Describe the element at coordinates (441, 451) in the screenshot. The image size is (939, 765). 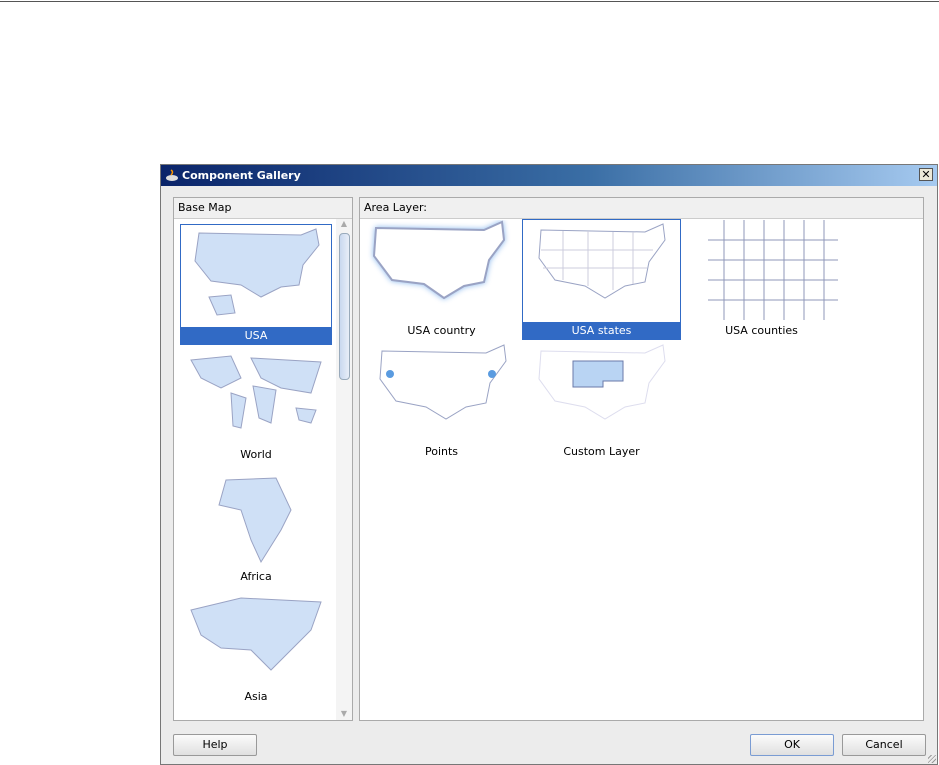
I see `points-label: Points` at that location.